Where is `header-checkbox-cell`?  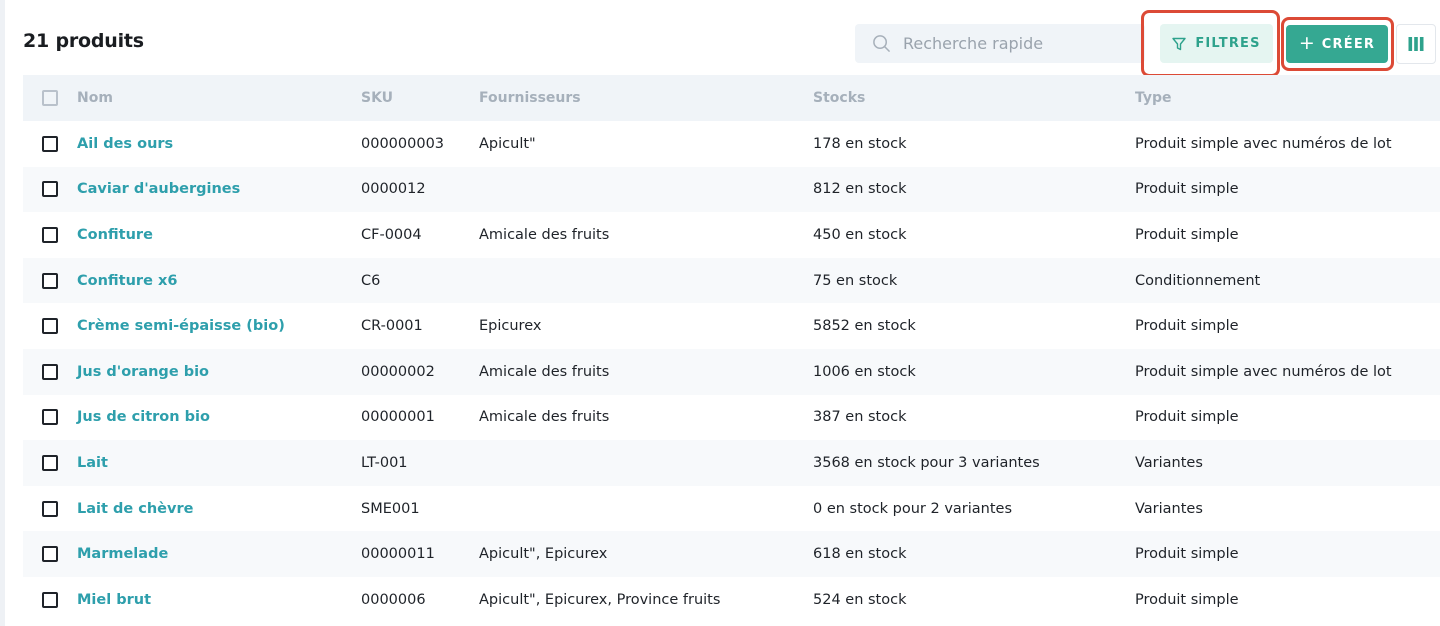
header-checkbox-cell is located at coordinates (50, 98).